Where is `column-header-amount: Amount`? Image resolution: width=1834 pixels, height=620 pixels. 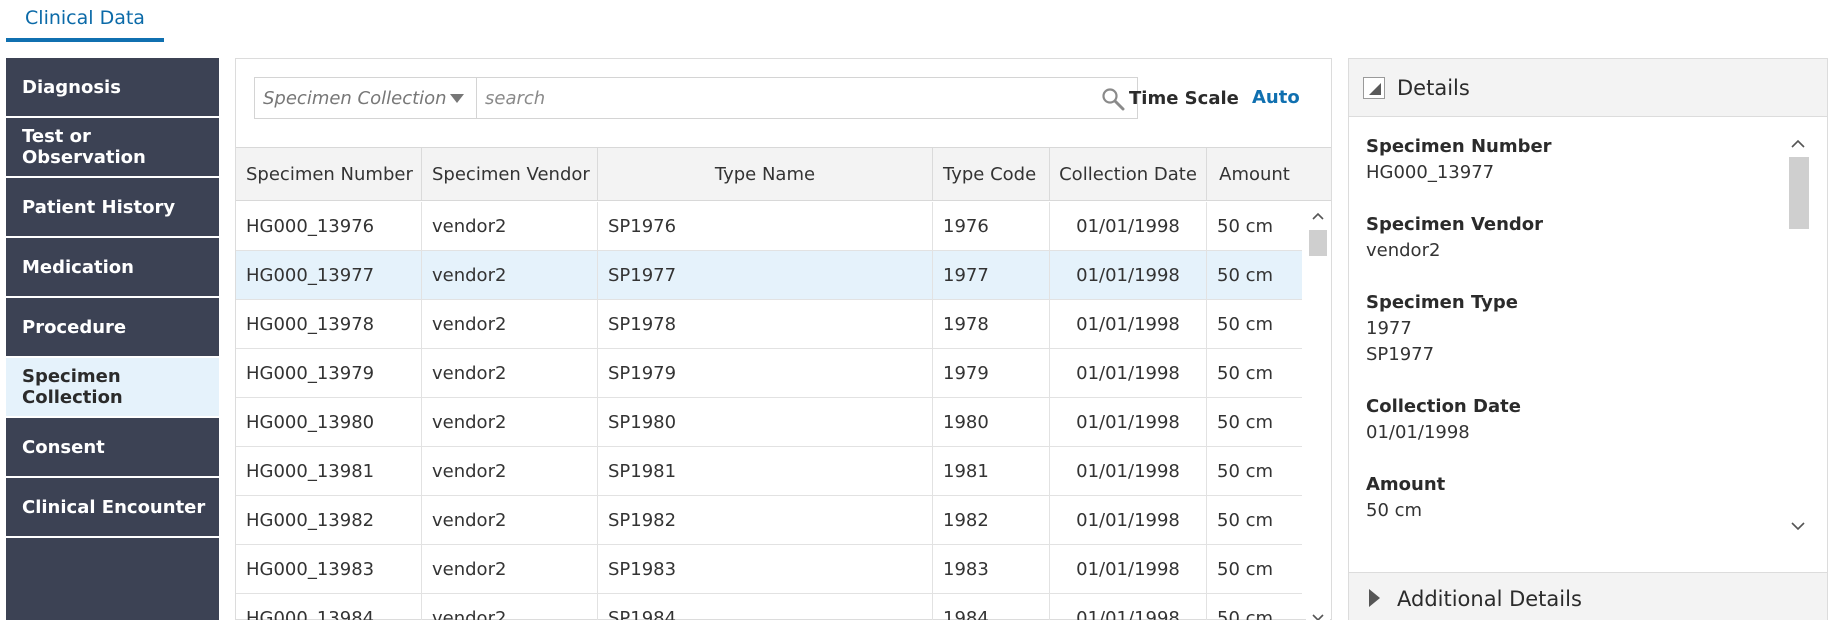 column-header-amount: Amount is located at coordinates (1254, 174).